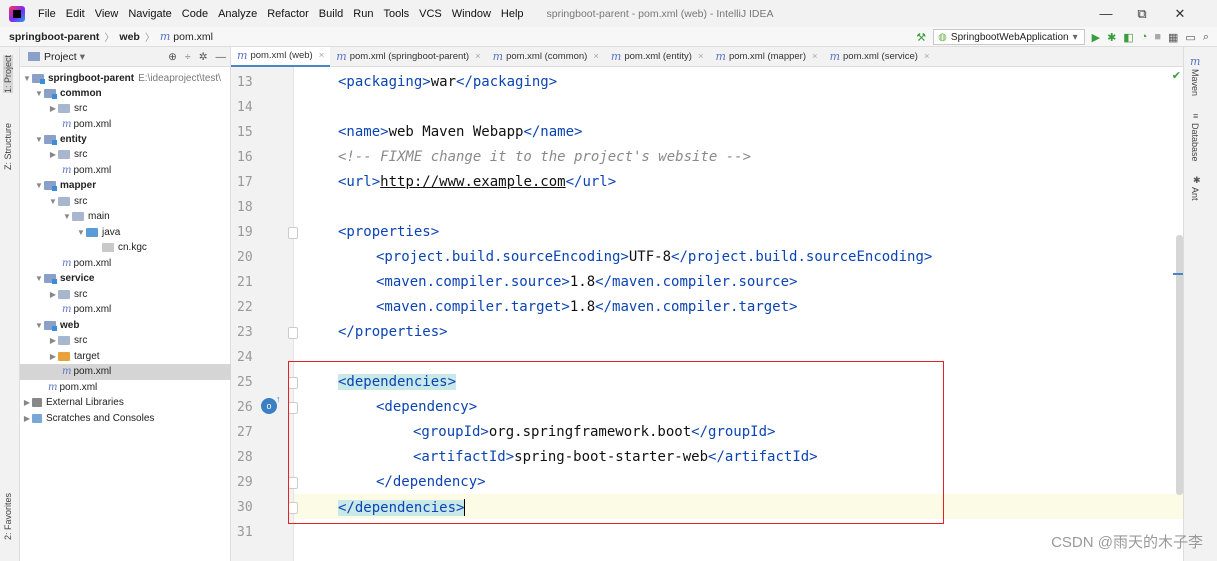 This screenshot has height=561, width=1217. I want to click on build-hammer-icon: ⚒, so click(921, 37).